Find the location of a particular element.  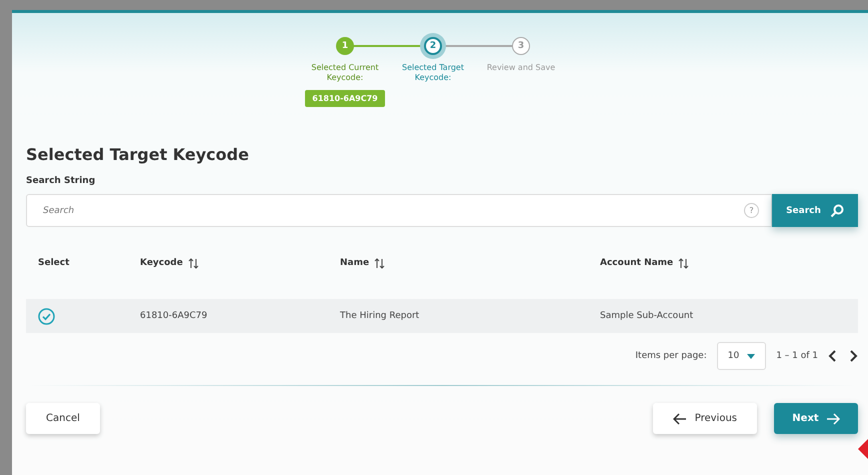

table-cell: 61810-6A9C79 is located at coordinates (174, 316).